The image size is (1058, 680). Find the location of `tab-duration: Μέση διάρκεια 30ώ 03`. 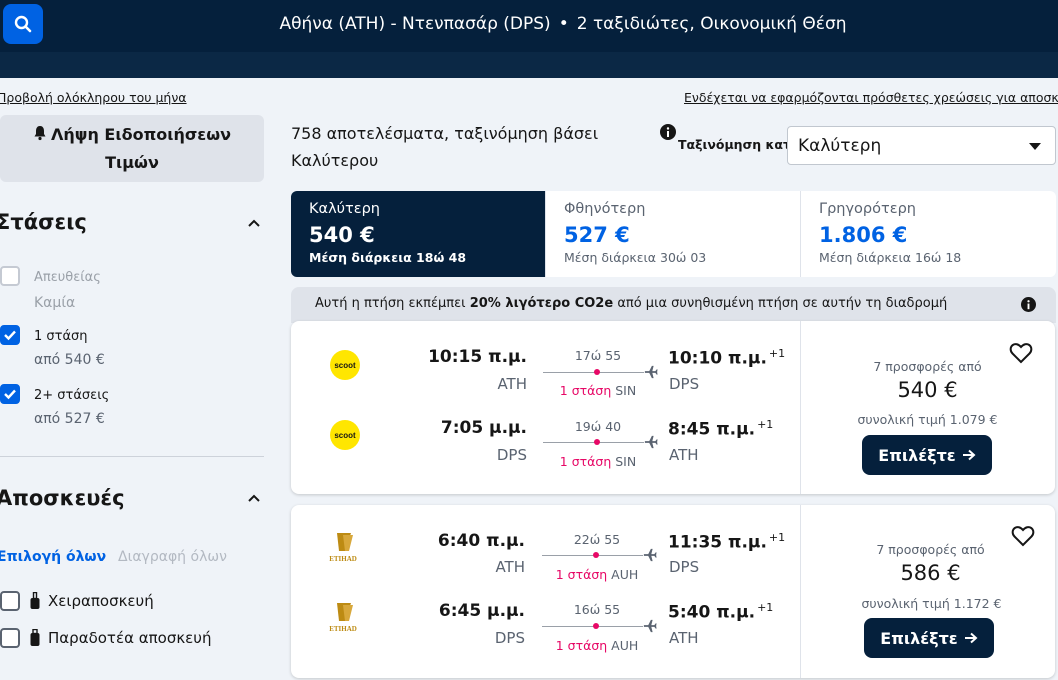

tab-duration: Μέση διάρκεια 30ώ 03 is located at coordinates (673, 257).